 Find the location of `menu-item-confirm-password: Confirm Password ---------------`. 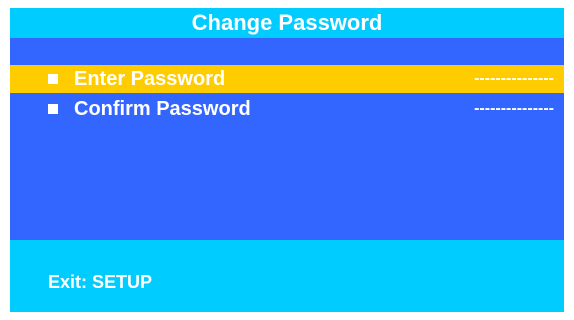

menu-item-confirm-password: Confirm Password --------------- is located at coordinates (287, 109).